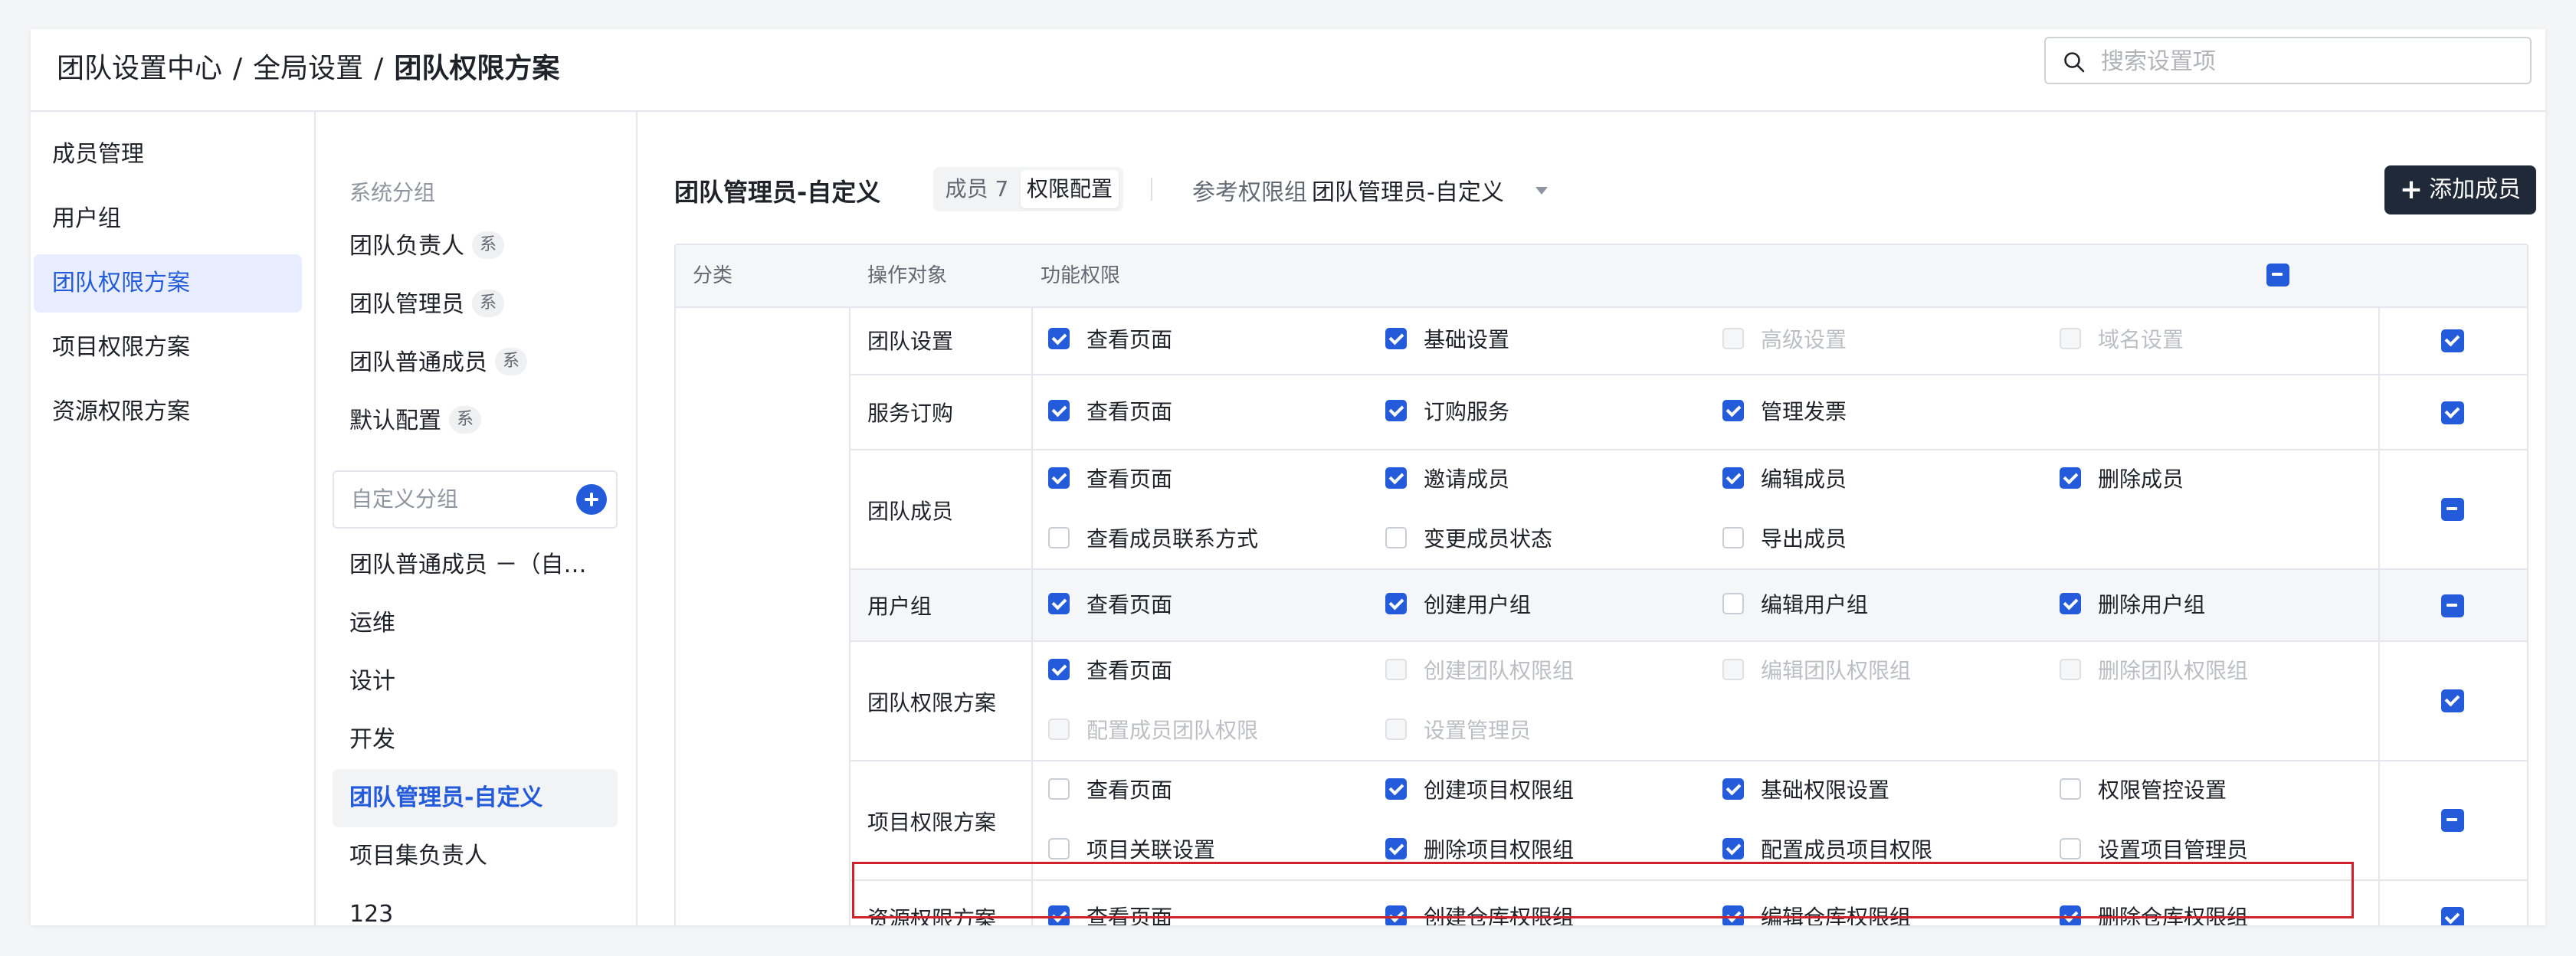 This screenshot has height=956, width=2576. Describe the element at coordinates (1806, 791) in the screenshot. I see `permission-checkbox: 基础权限设置` at that location.